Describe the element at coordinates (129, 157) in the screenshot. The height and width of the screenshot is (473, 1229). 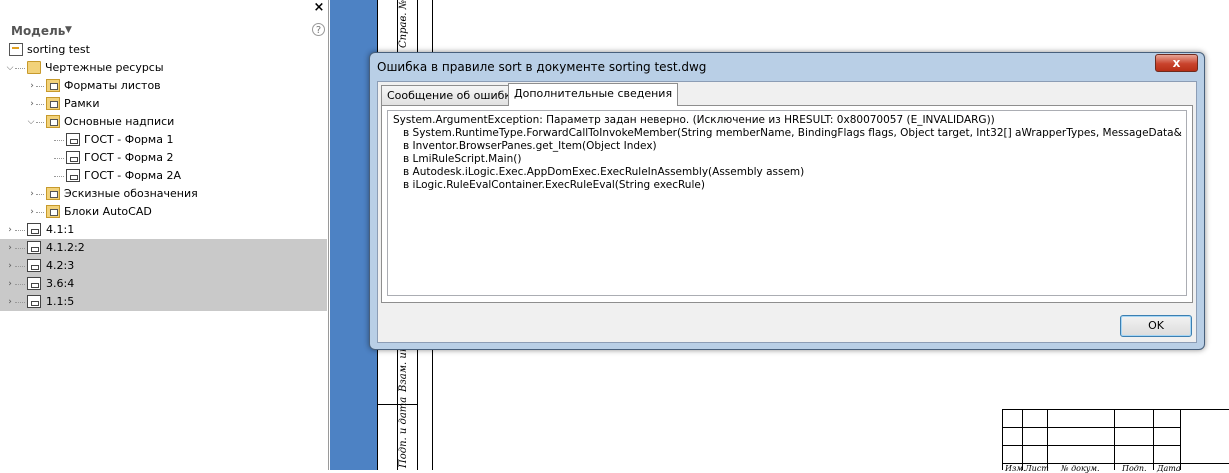
I see `tree-item-label: ГОСТ - Форма 2` at that location.